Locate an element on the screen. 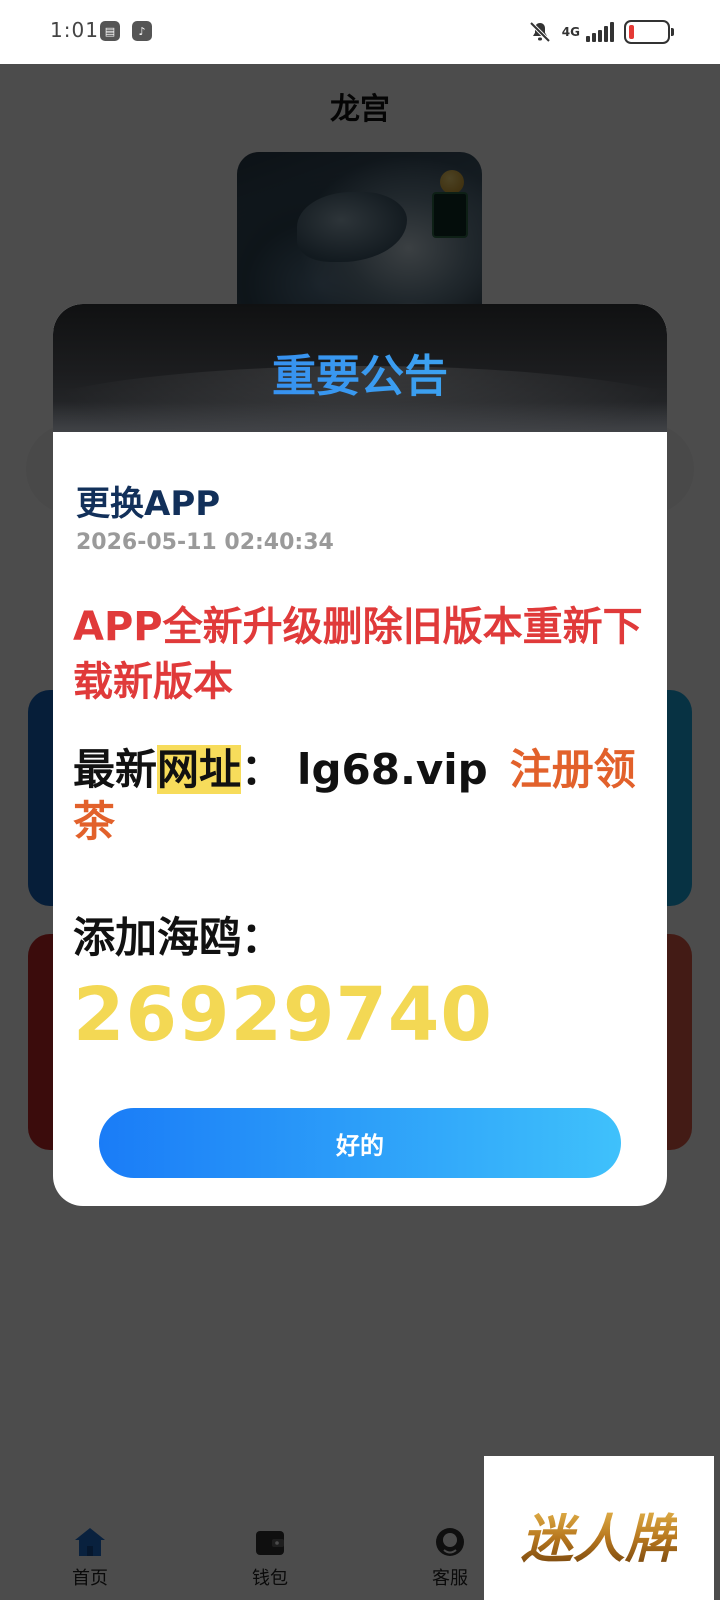 The width and height of the screenshot is (720, 1600). watermark-text: 迷人牌 is located at coordinates (599, 1534).